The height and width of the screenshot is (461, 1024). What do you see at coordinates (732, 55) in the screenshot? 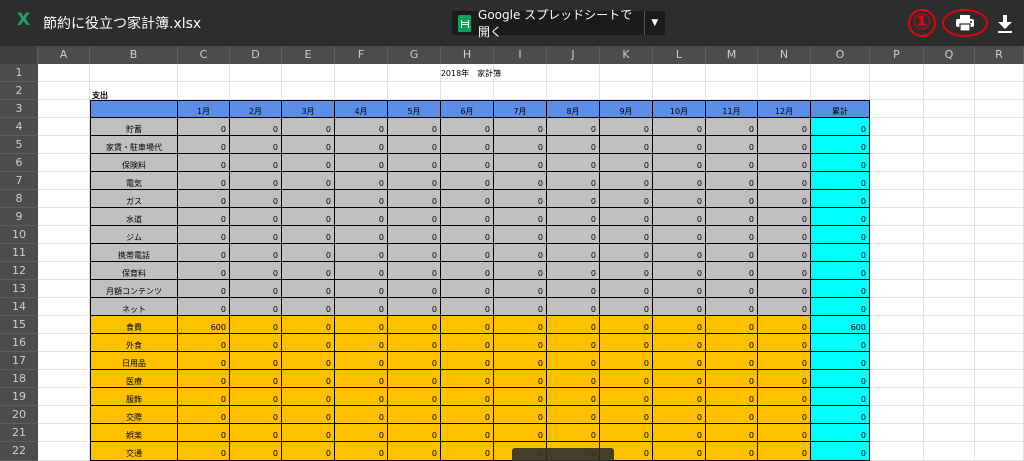
I see `column-header-m: M` at bounding box center [732, 55].